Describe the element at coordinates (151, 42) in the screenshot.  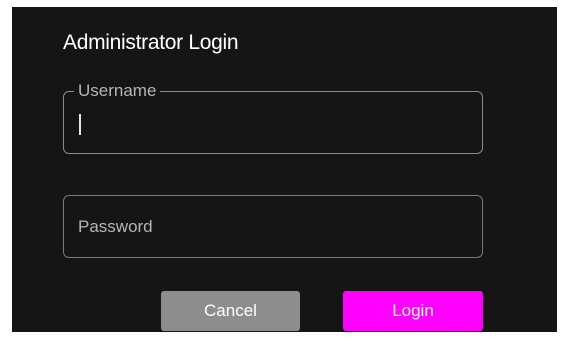
I see `dialog-title: Administrator Login` at that location.